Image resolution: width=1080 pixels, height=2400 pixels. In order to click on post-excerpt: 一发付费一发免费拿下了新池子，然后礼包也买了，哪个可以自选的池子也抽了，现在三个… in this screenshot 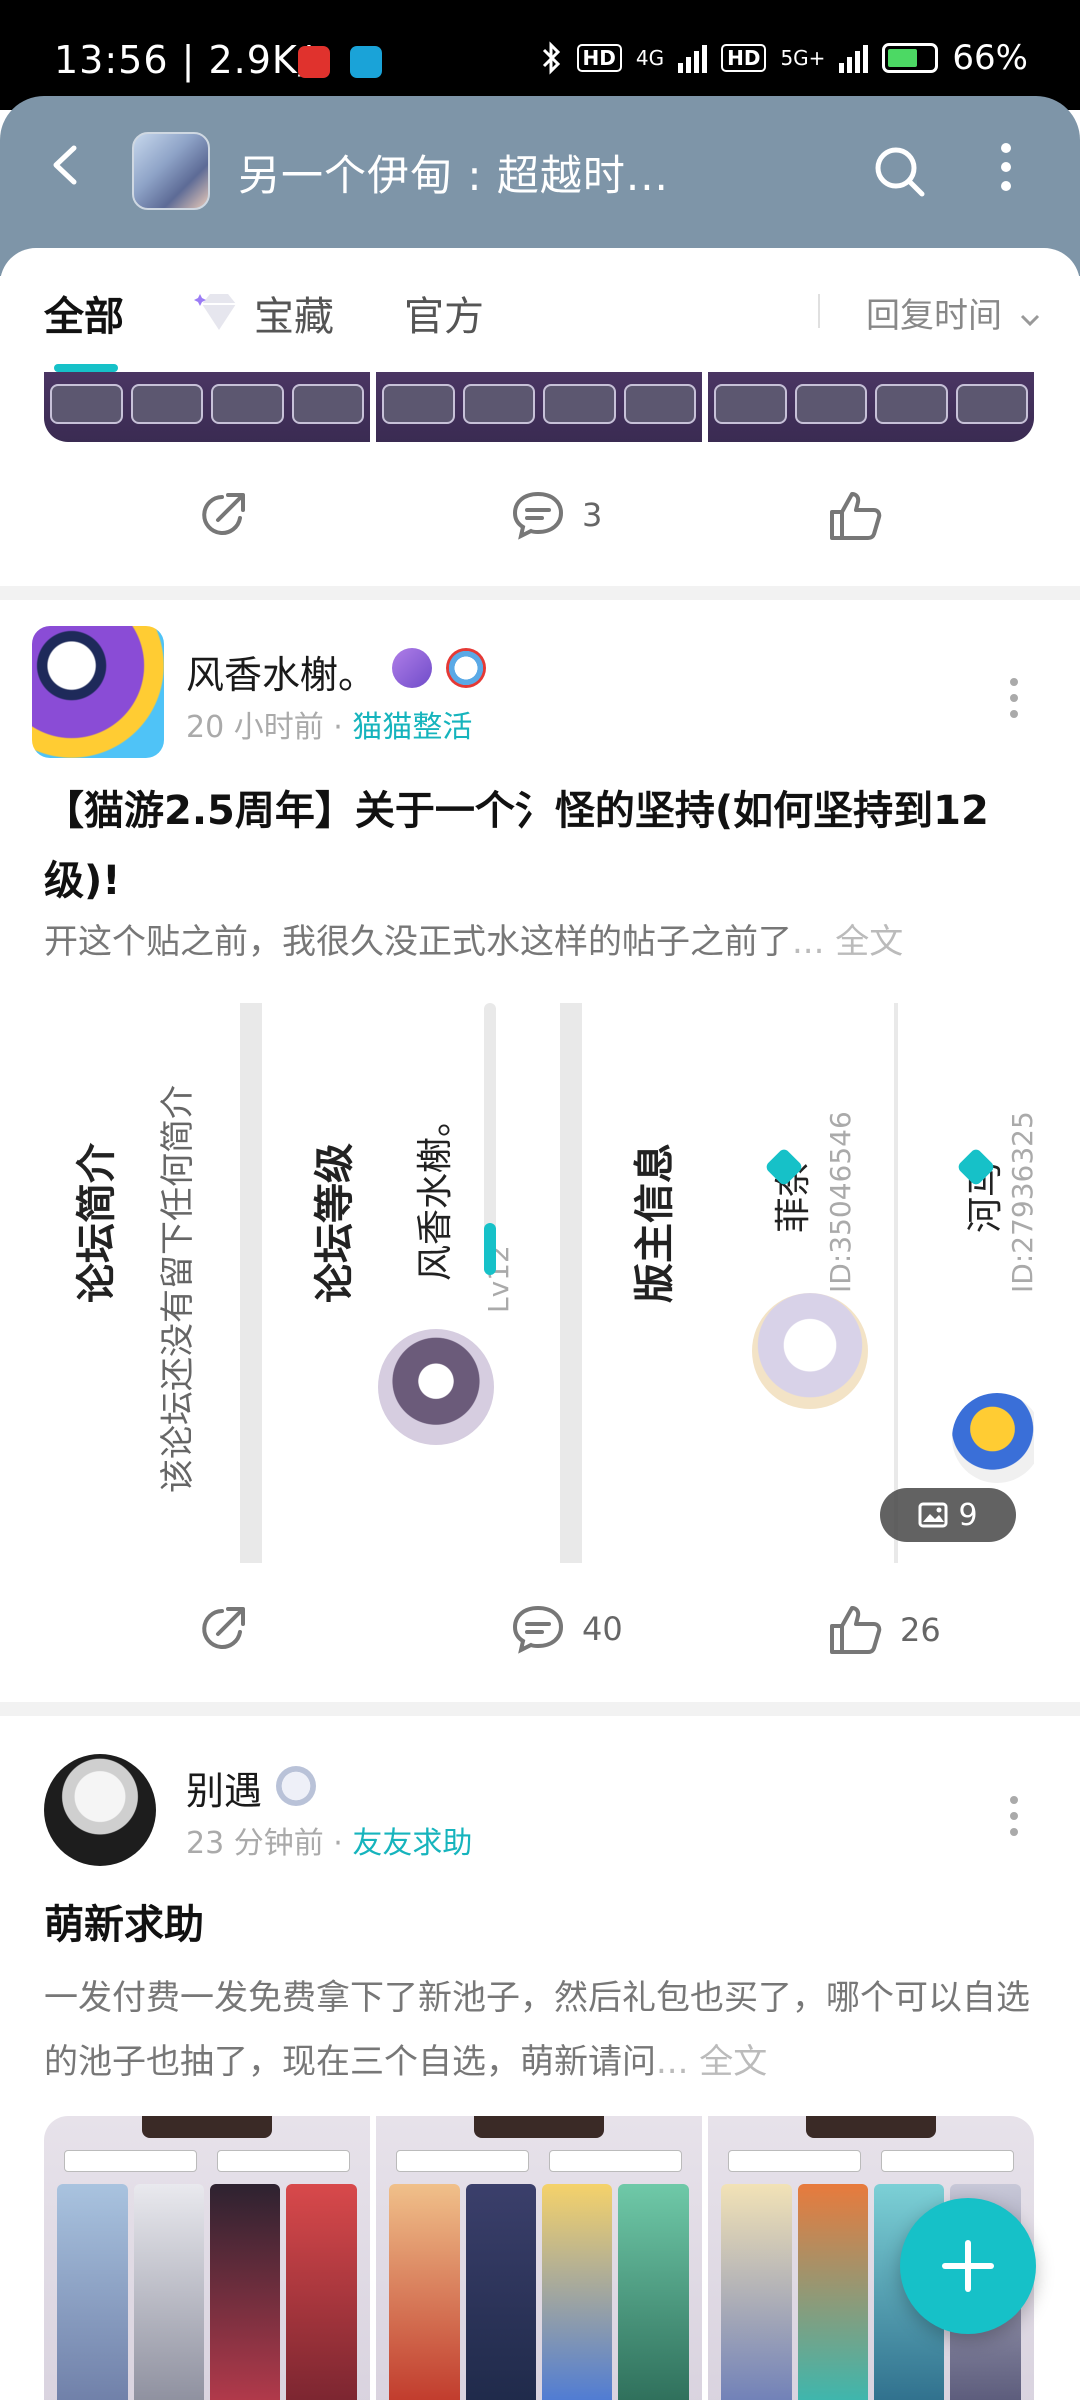, I will do `click(544, 2030)`.